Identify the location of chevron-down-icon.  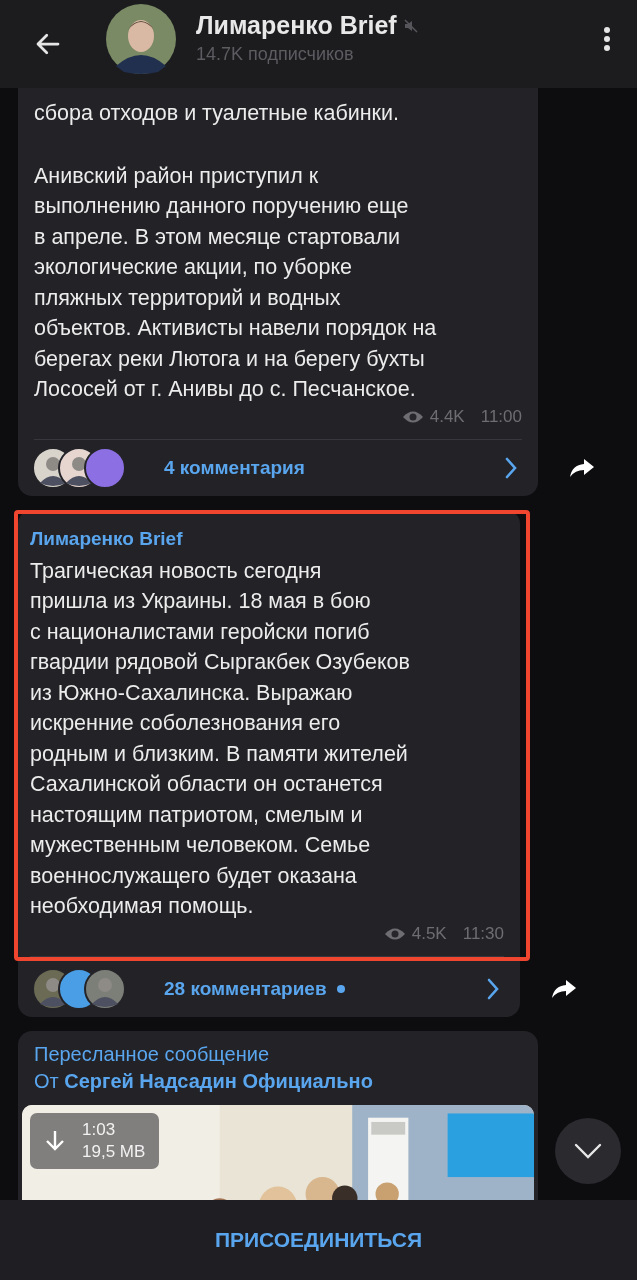
(588, 1151).